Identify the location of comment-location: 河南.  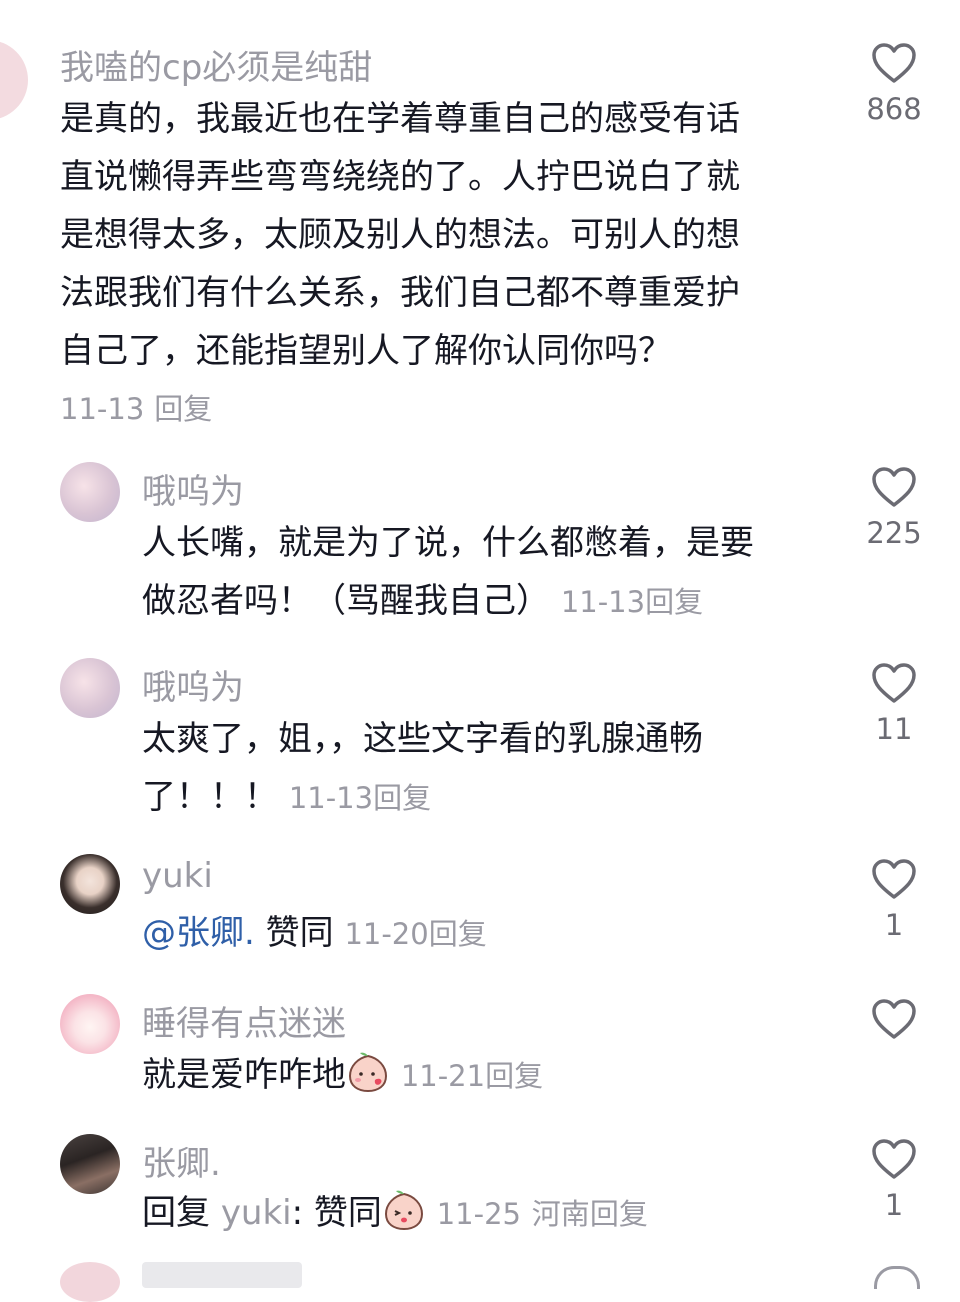
(560, 1214).